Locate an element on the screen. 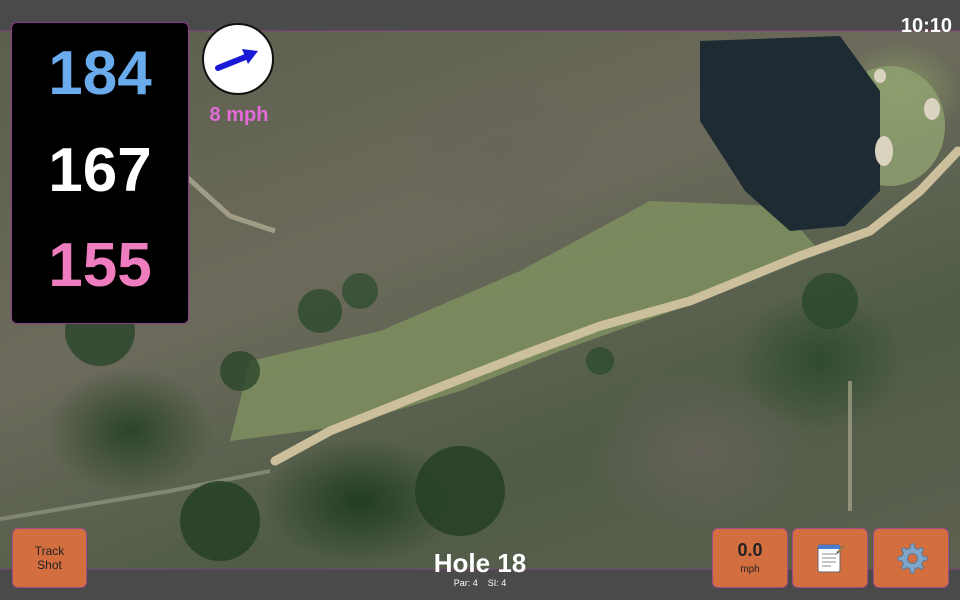  pond is located at coordinates (790, 133).